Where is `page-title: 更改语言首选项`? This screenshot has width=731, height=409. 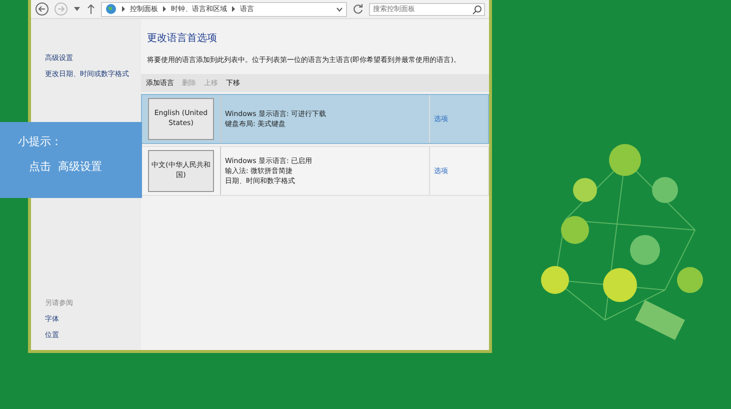 page-title: 更改语言首选项 is located at coordinates (182, 38).